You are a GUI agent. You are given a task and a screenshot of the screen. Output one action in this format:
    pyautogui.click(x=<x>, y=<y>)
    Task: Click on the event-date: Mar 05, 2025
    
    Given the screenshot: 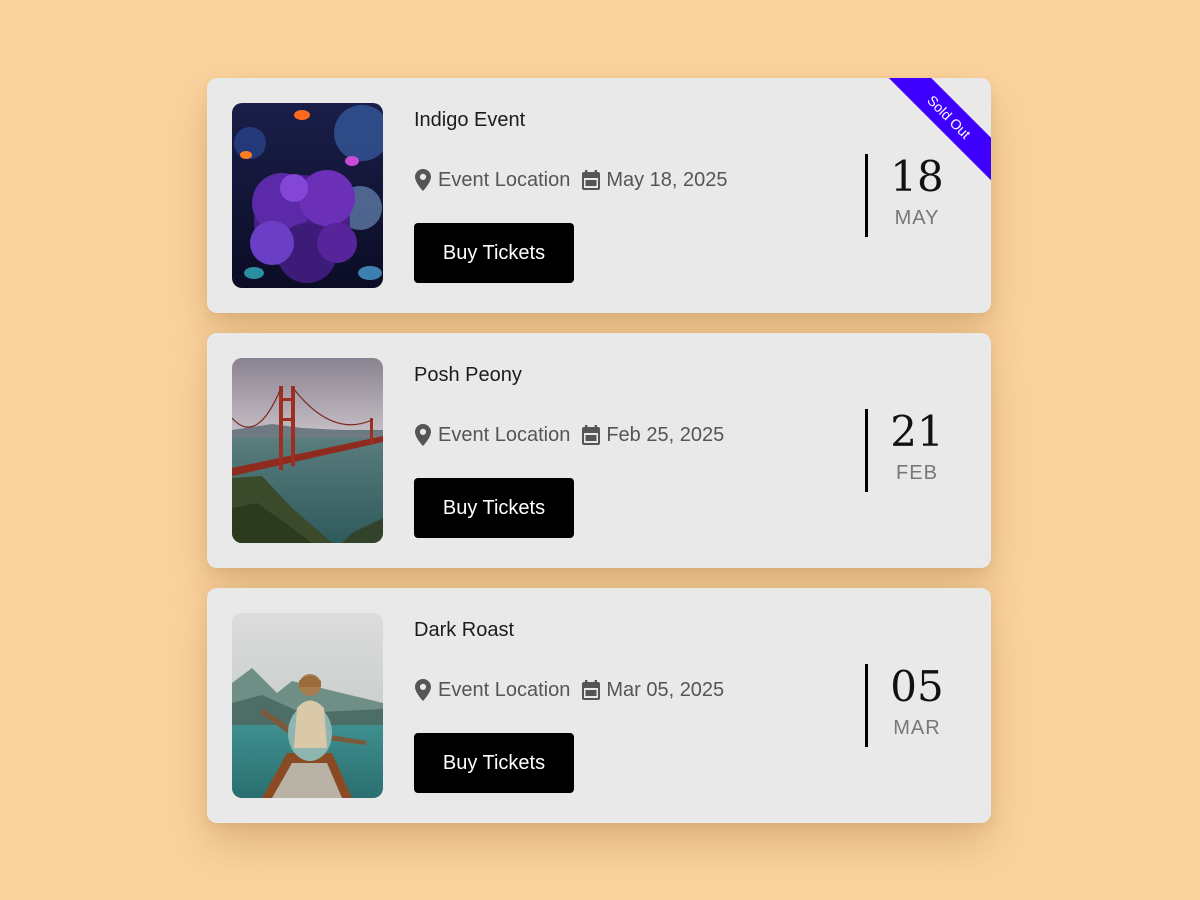 What is the action you would take?
    pyautogui.click(x=665, y=689)
    